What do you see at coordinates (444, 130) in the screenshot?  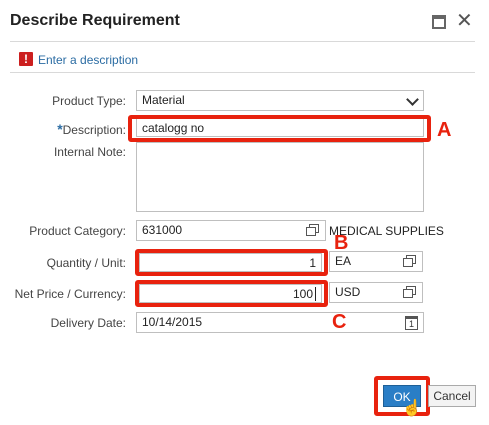 I see `annotation-label-a: A` at bounding box center [444, 130].